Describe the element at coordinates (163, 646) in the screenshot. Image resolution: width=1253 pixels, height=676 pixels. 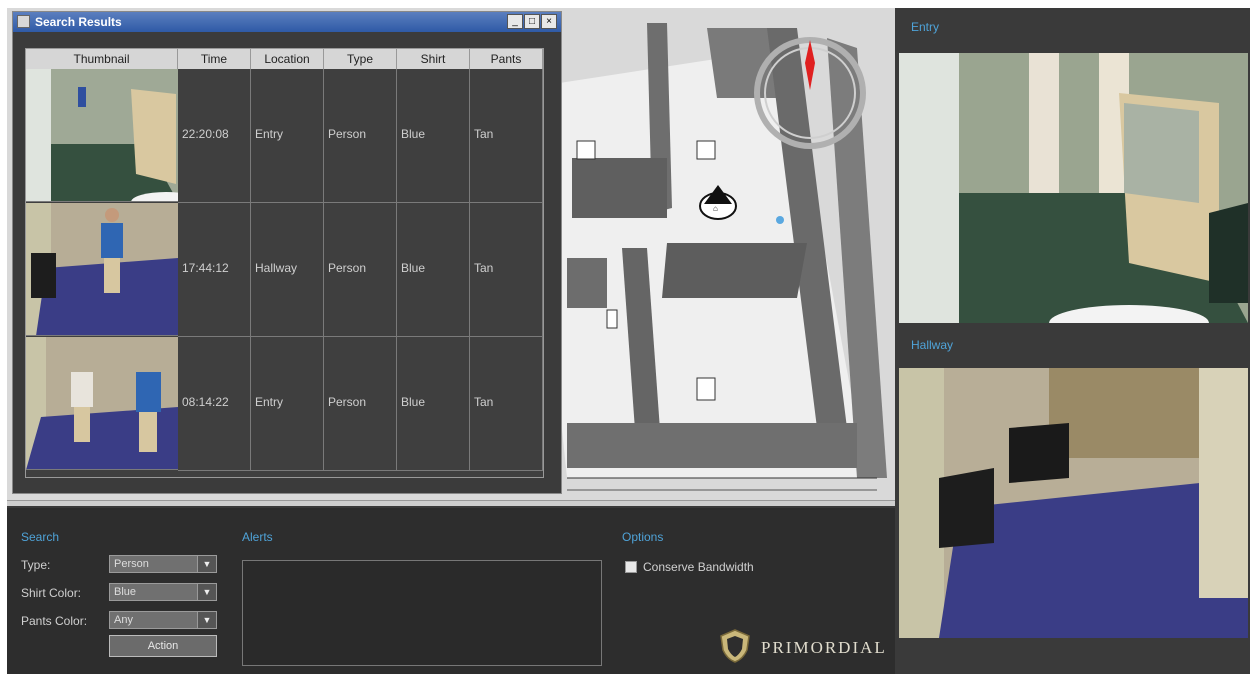
I see `action-button: Action` at that location.